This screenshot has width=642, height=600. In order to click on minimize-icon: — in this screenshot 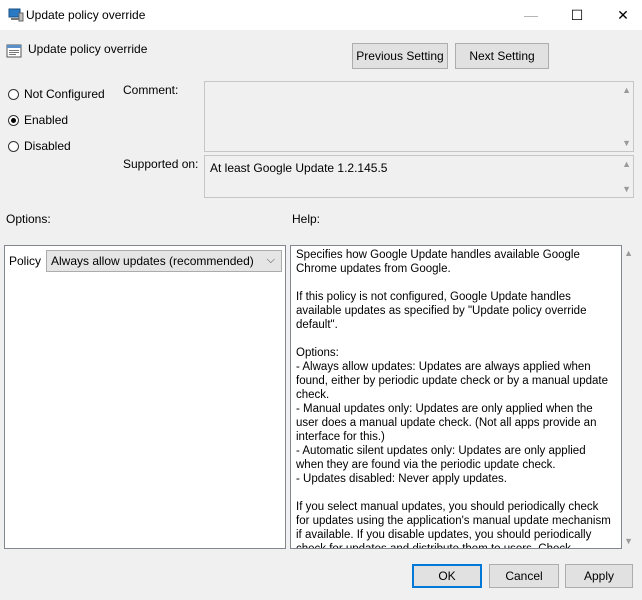, I will do `click(531, 15)`.